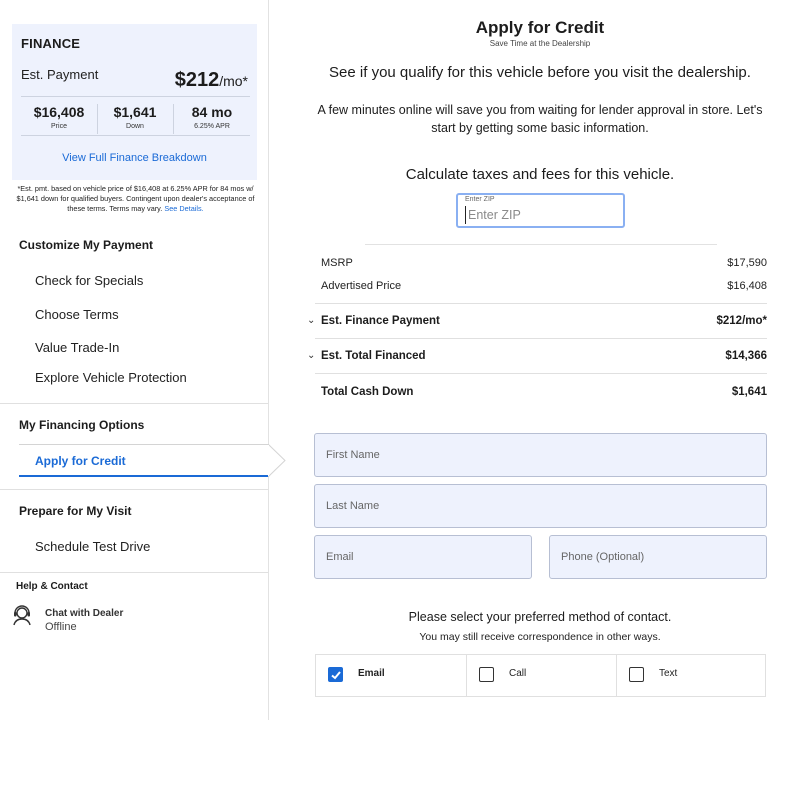 This screenshot has width=800, height=800. I want to click on nav-apply-for-credit-label: Apply for Credit, so click(80, 461).